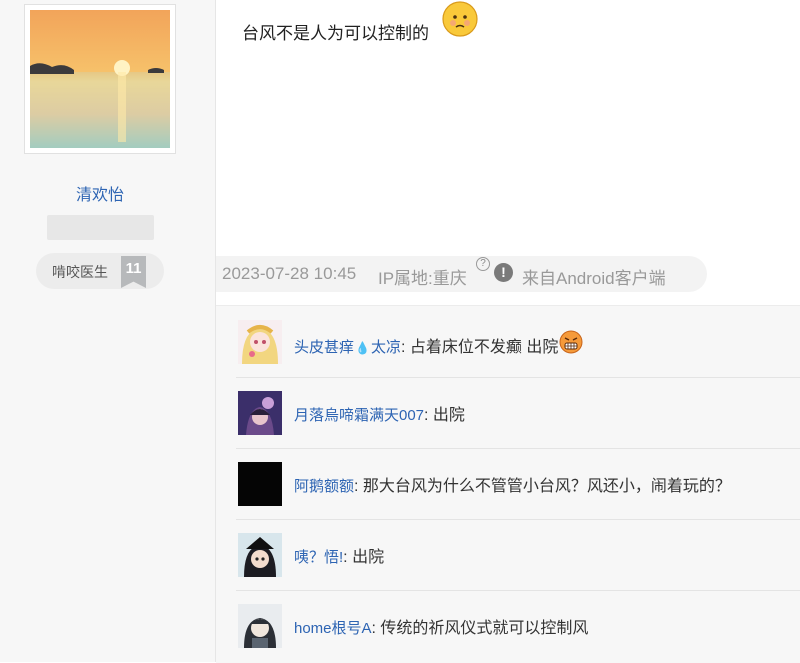  I want to click on comment-body: 占着床位不发癫 出院, so click(484, 347).